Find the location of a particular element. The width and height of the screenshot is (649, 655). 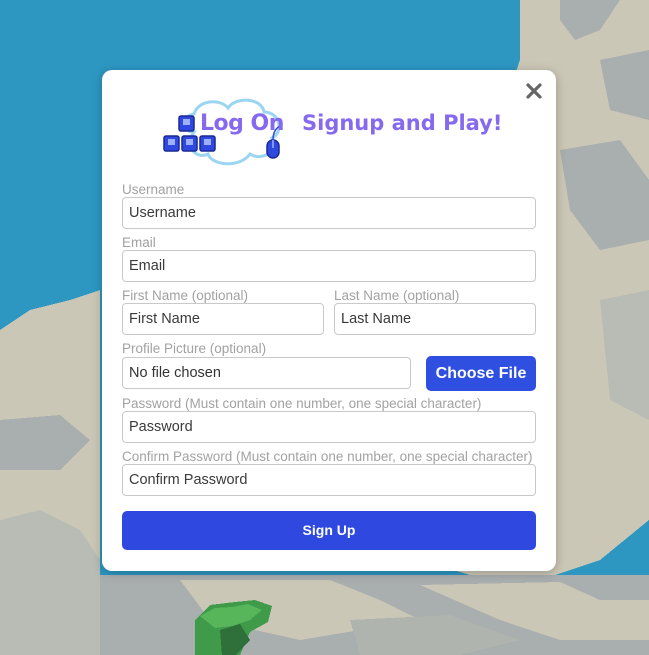

username-label: Username is located at coordinates (153, 189).